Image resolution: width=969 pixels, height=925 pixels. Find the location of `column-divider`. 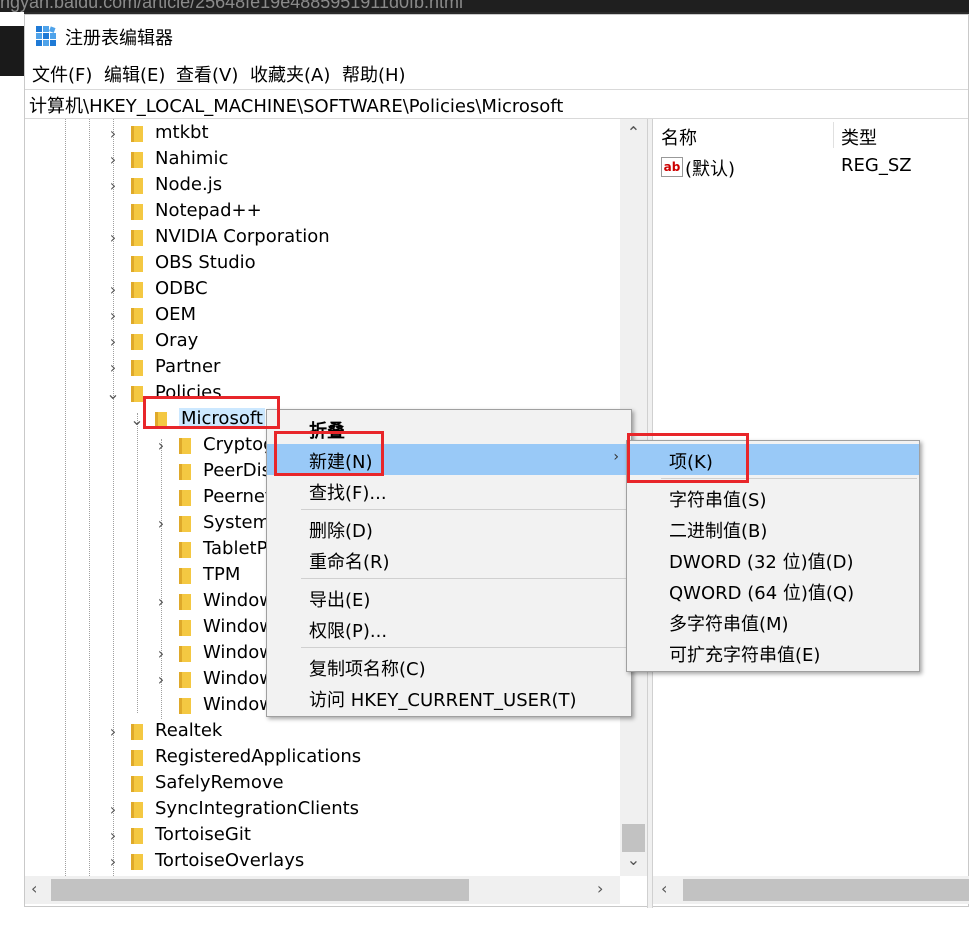

column-divider is located at coordinates (833, 135).